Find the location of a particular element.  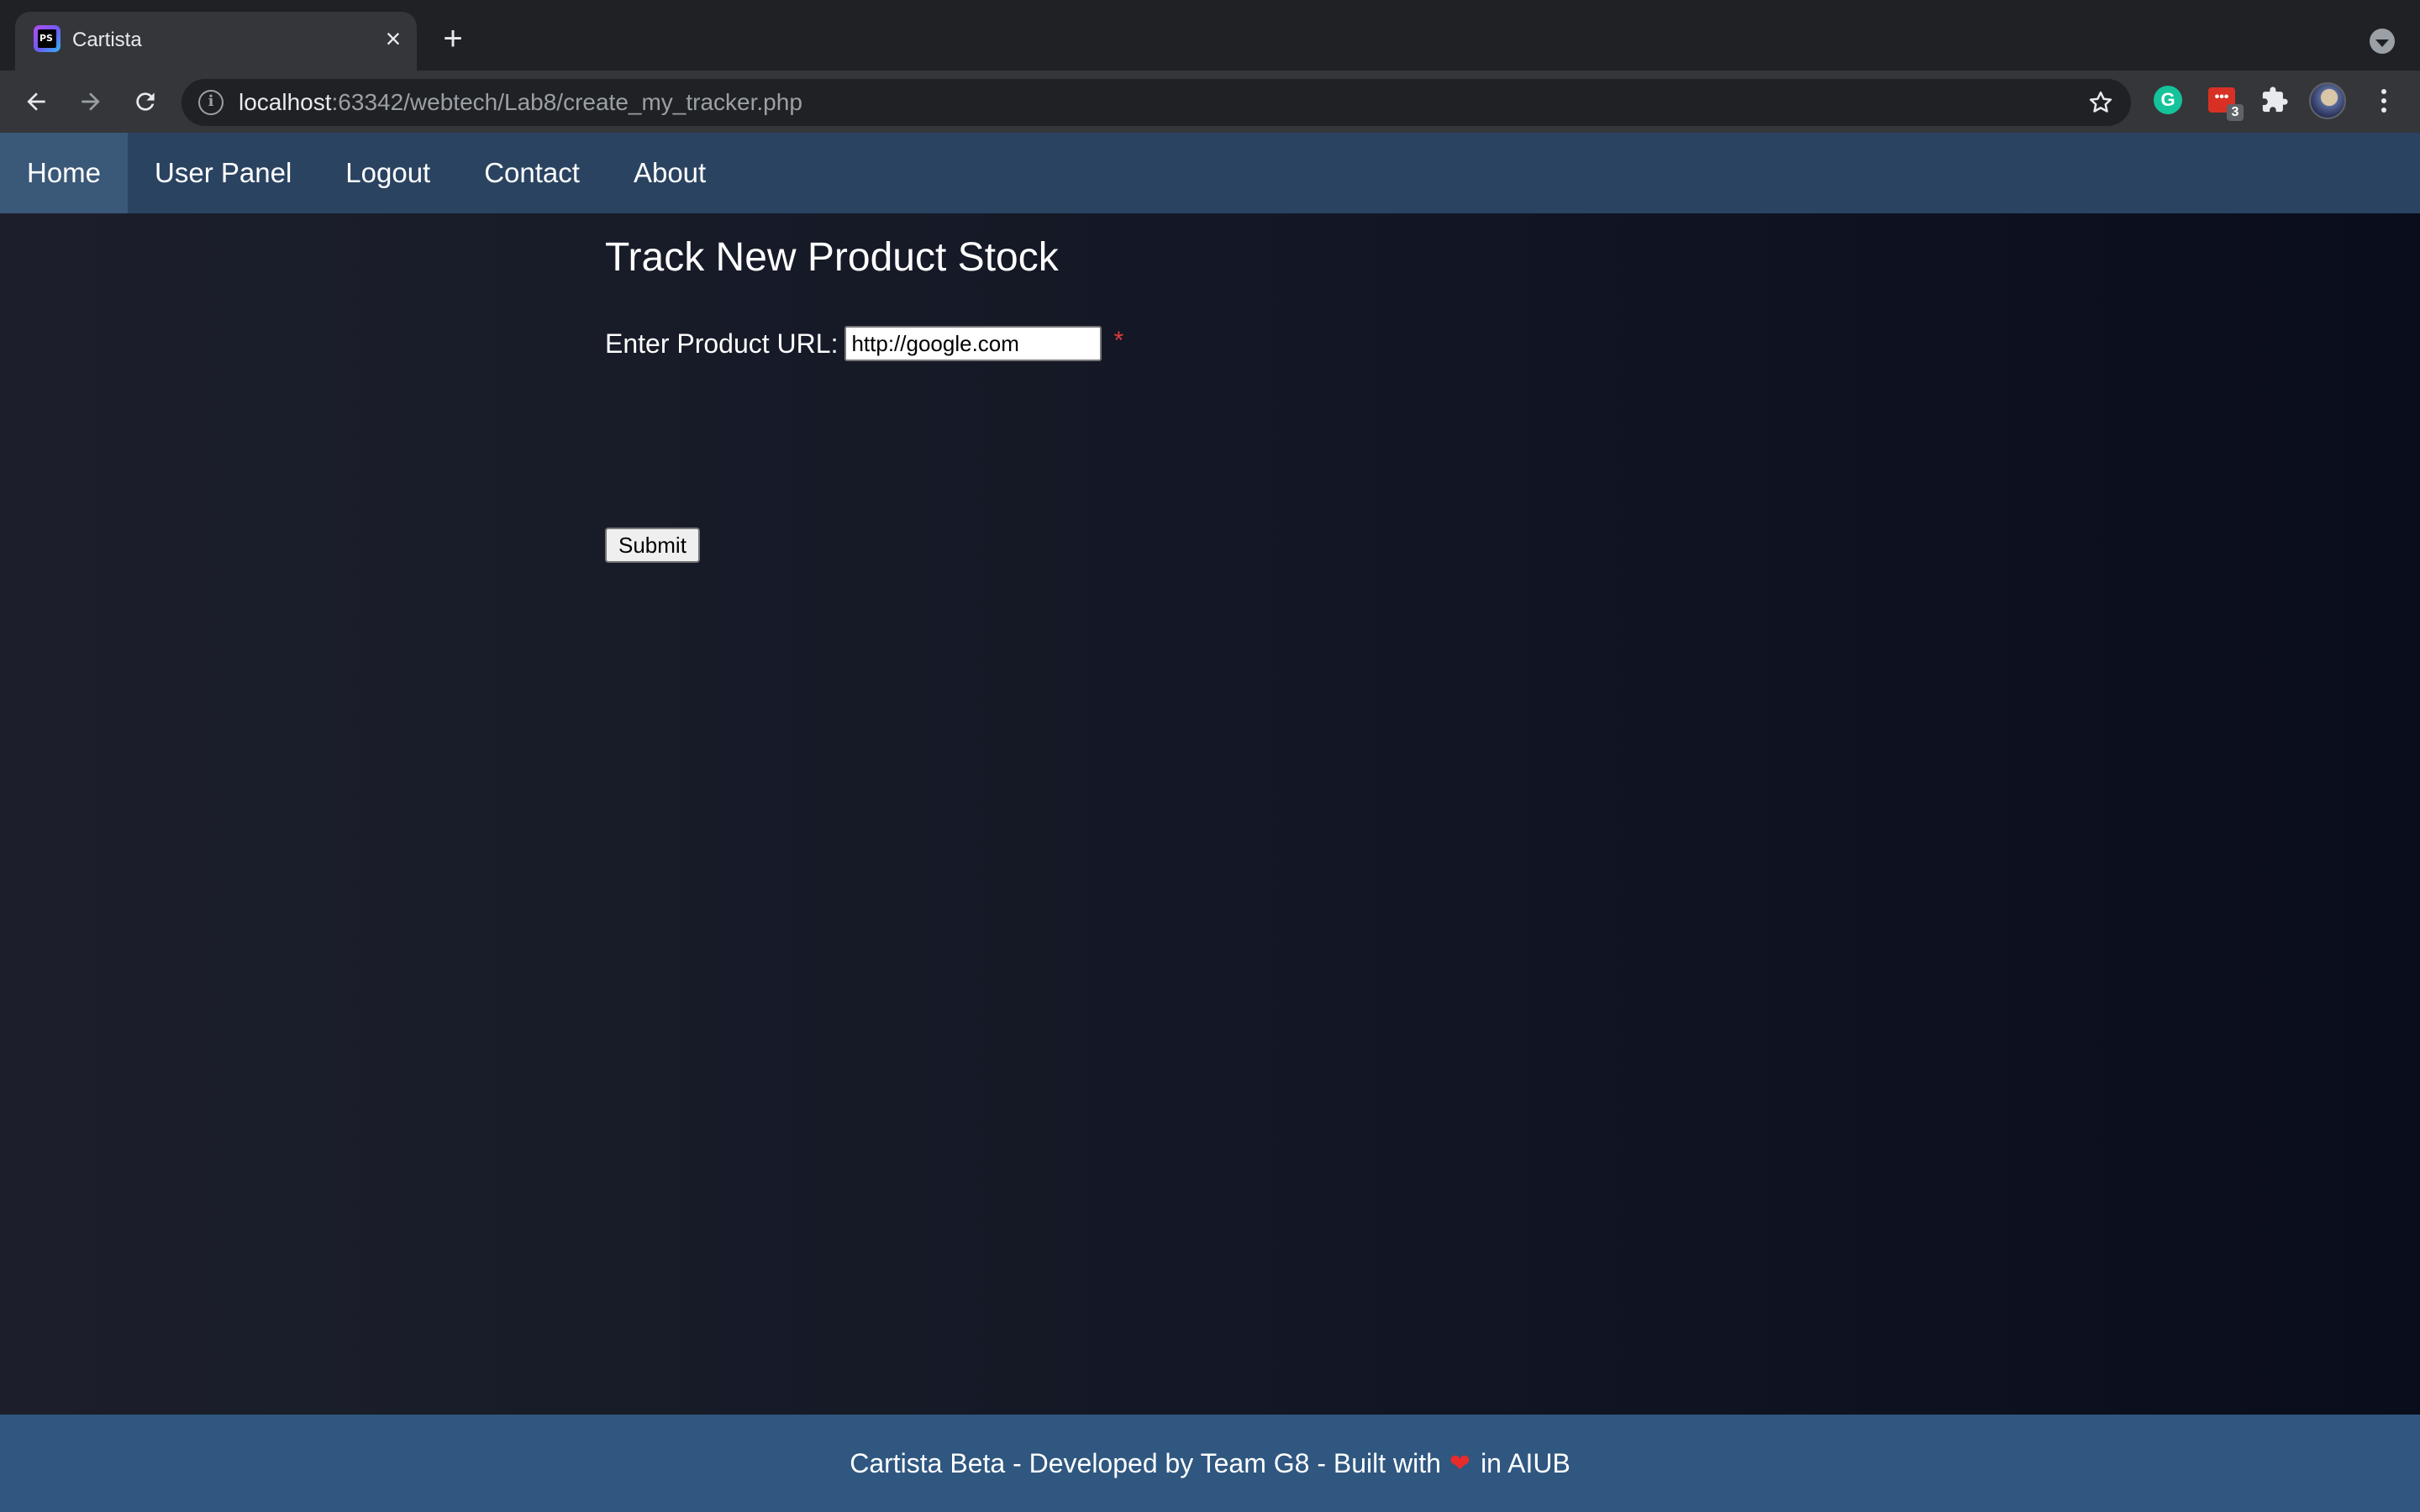

todo-extension-icon: ••• 3 is located at coordinates (2225, 102).